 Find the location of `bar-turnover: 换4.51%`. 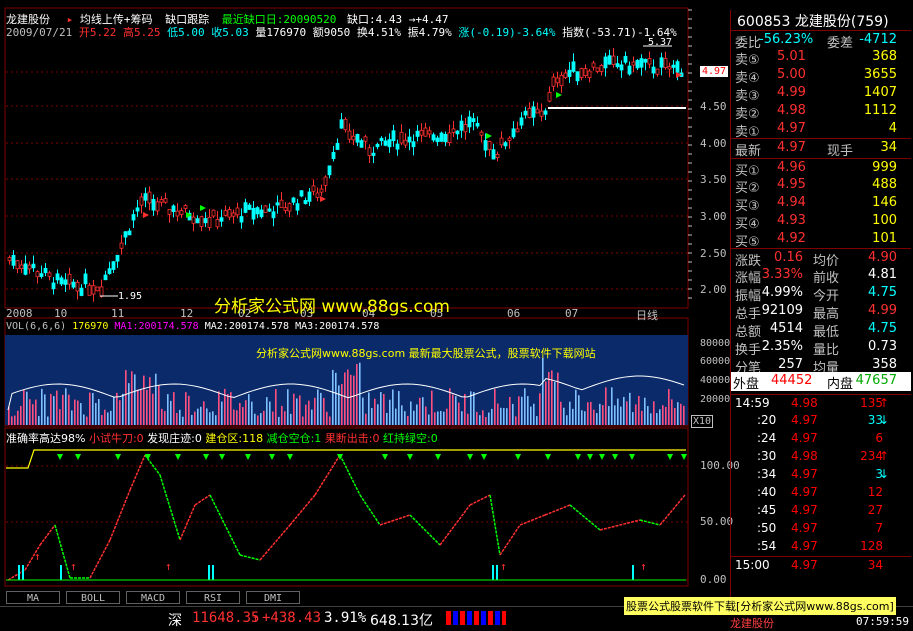

bar-turnover: 换4.51% is located at coordinates (378, 32).